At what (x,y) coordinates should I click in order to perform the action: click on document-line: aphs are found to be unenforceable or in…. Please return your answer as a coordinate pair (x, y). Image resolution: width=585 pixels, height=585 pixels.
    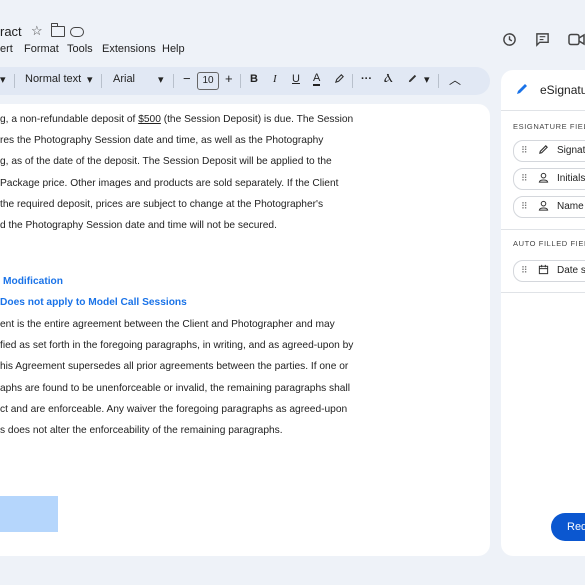
    Looking at the image, I should click on (175, 388).